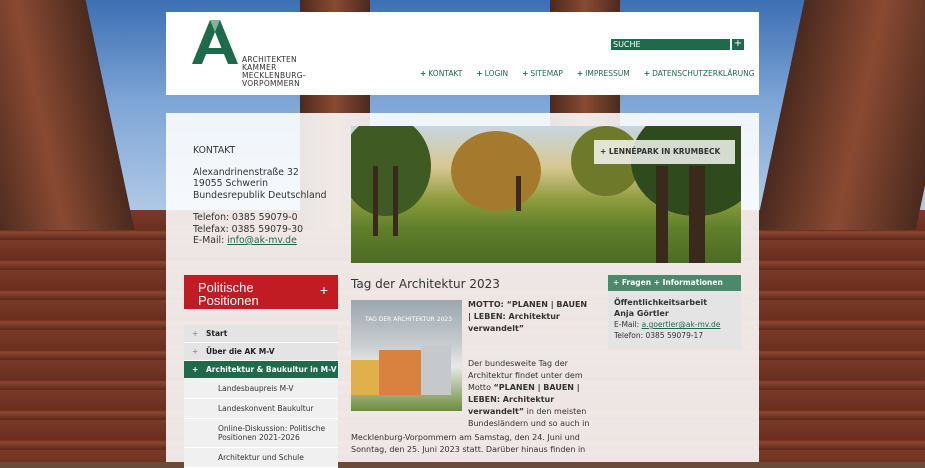  Describe the element at coordinates (546, 194) in the screenshot. I see `header-banner-image: + LENNÉPARK IN KRUMBECK` at that location.